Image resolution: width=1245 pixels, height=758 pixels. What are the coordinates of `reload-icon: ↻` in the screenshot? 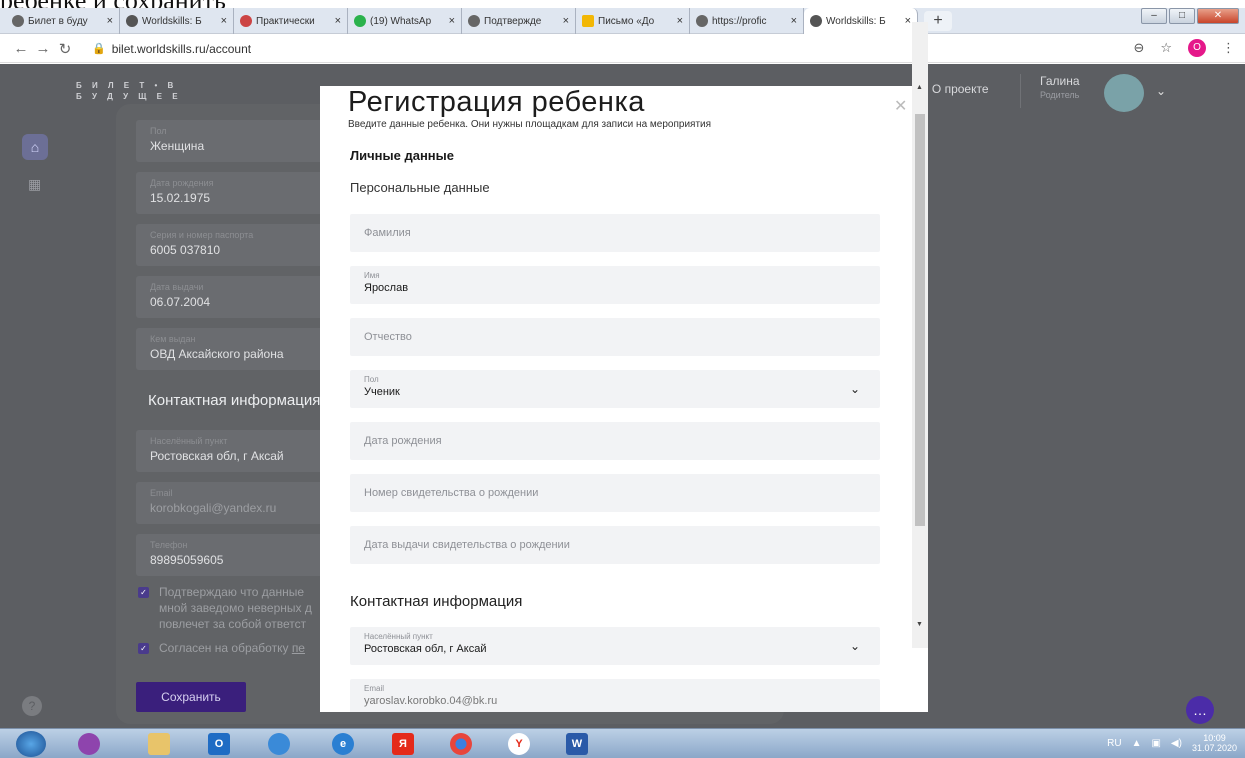 It's located at (65, 49).